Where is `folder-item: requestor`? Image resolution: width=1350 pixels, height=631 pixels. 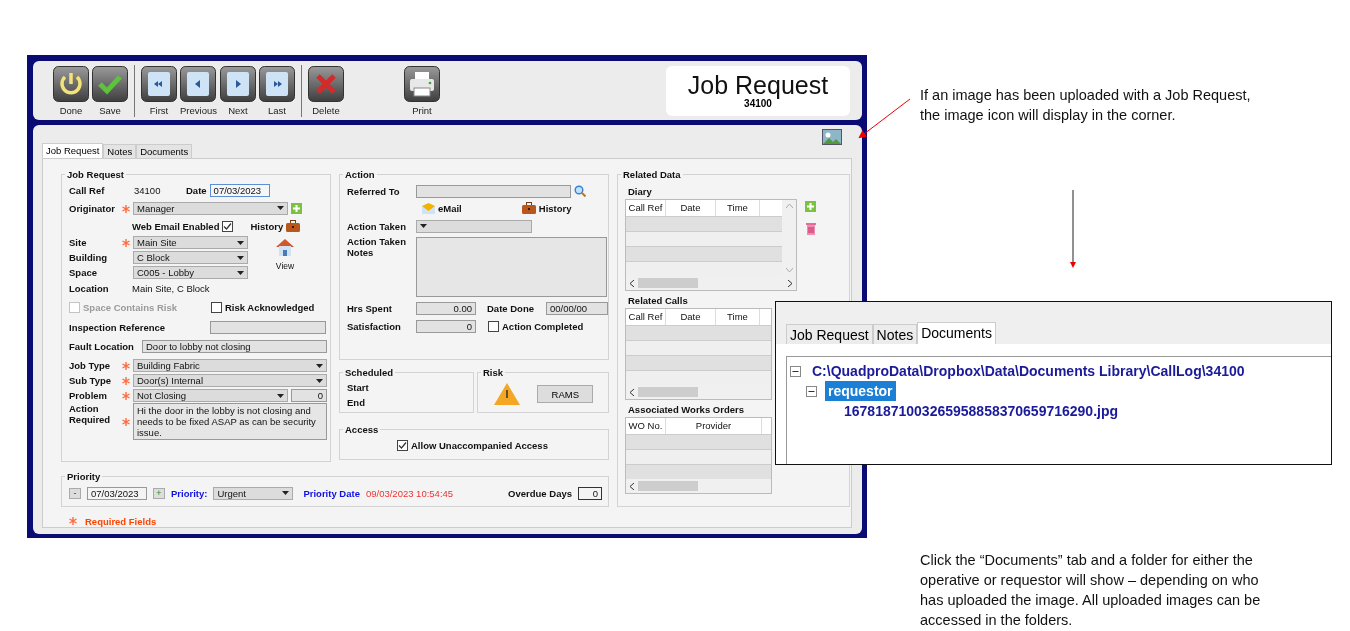 folder-item: requestor is located at coordinates (860, 391).